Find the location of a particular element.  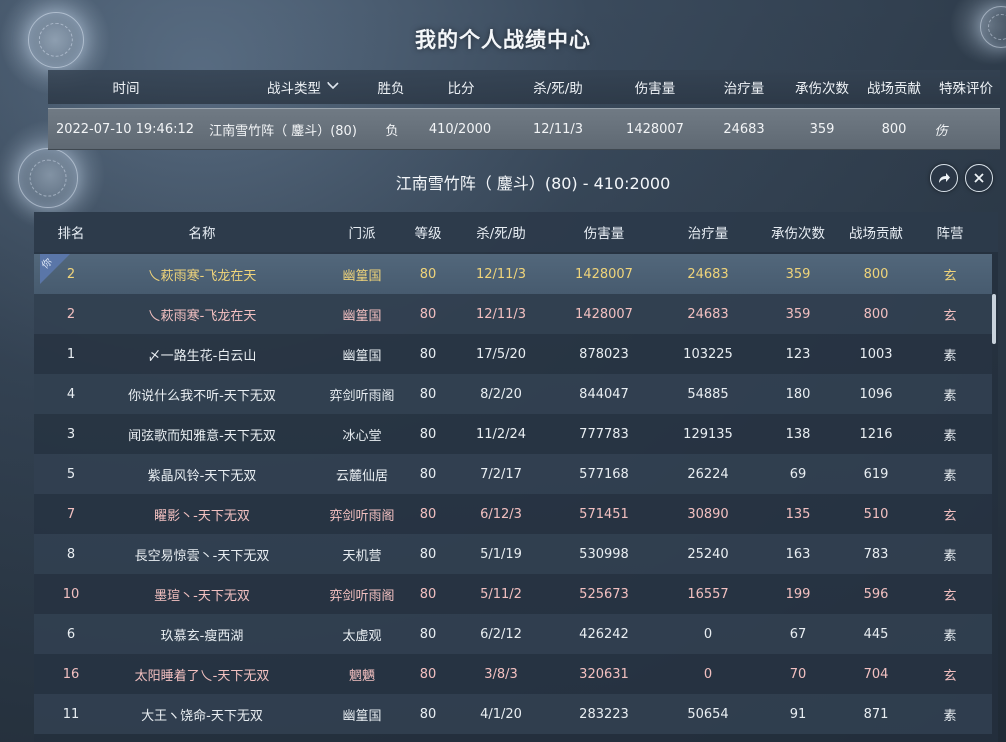

cell-contribution: 783 is located at coordinates (876, 554).